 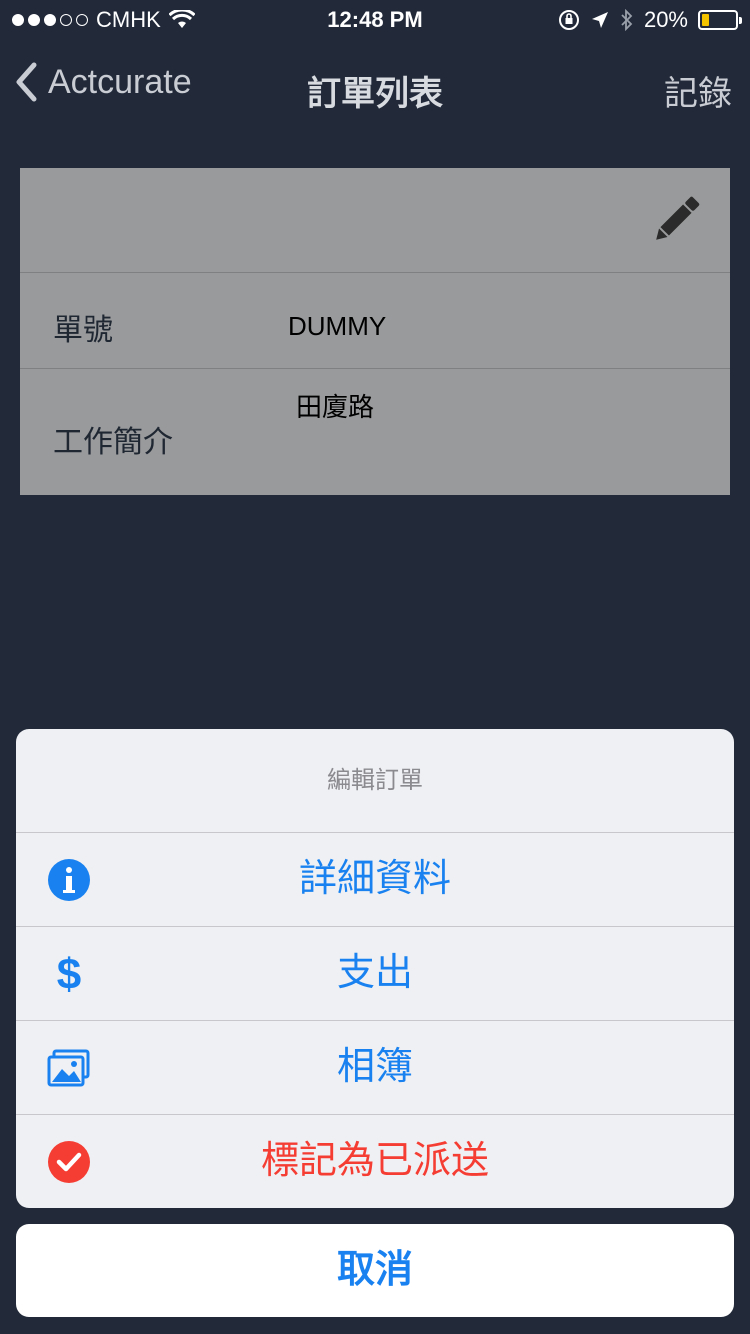 I want to click on cancel-button: 取消, so click(x=375, y=1270).